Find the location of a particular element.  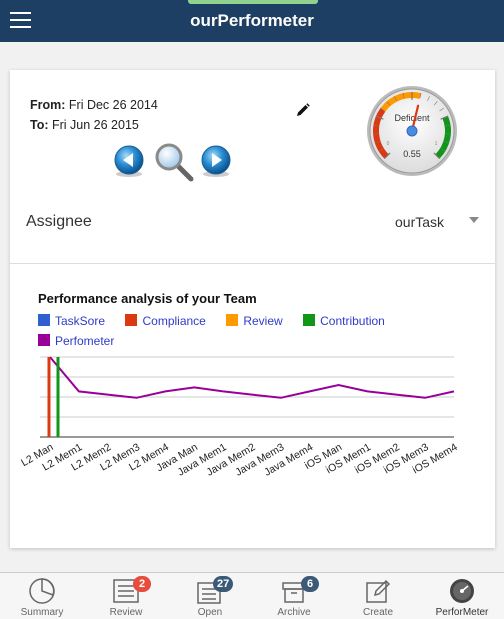

next-period-button is located at coordinates (216, 161).